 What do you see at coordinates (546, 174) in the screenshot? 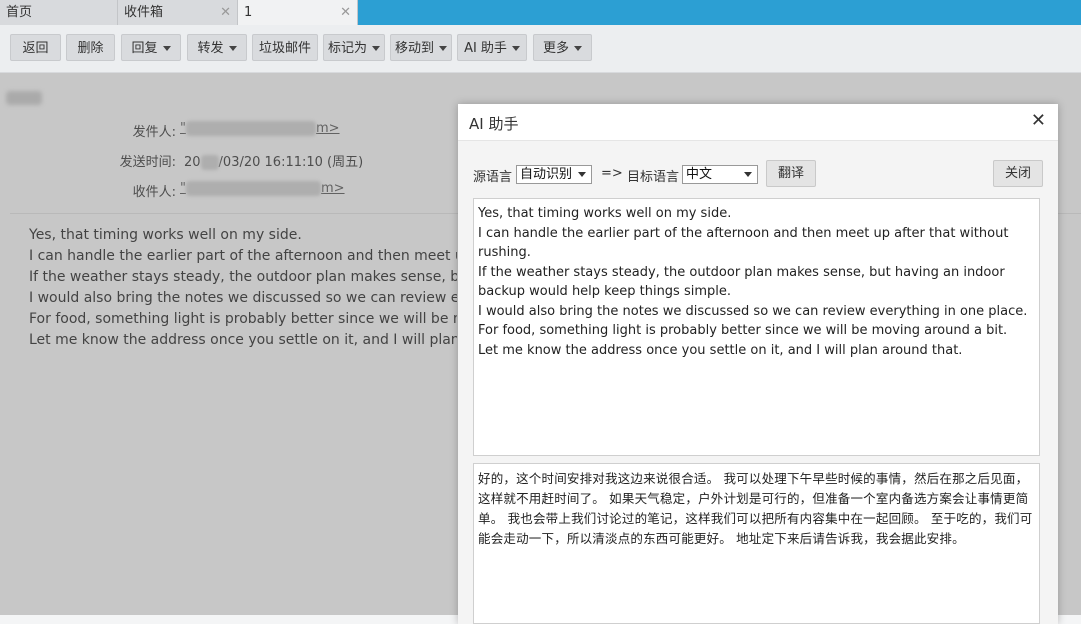
I see `source-lang-value: 自动识别` at bounding box center [546, 174].